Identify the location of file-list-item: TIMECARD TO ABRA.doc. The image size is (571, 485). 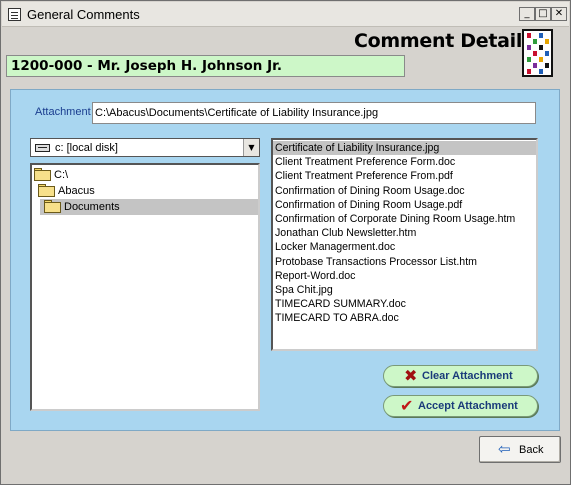
(404, 318).